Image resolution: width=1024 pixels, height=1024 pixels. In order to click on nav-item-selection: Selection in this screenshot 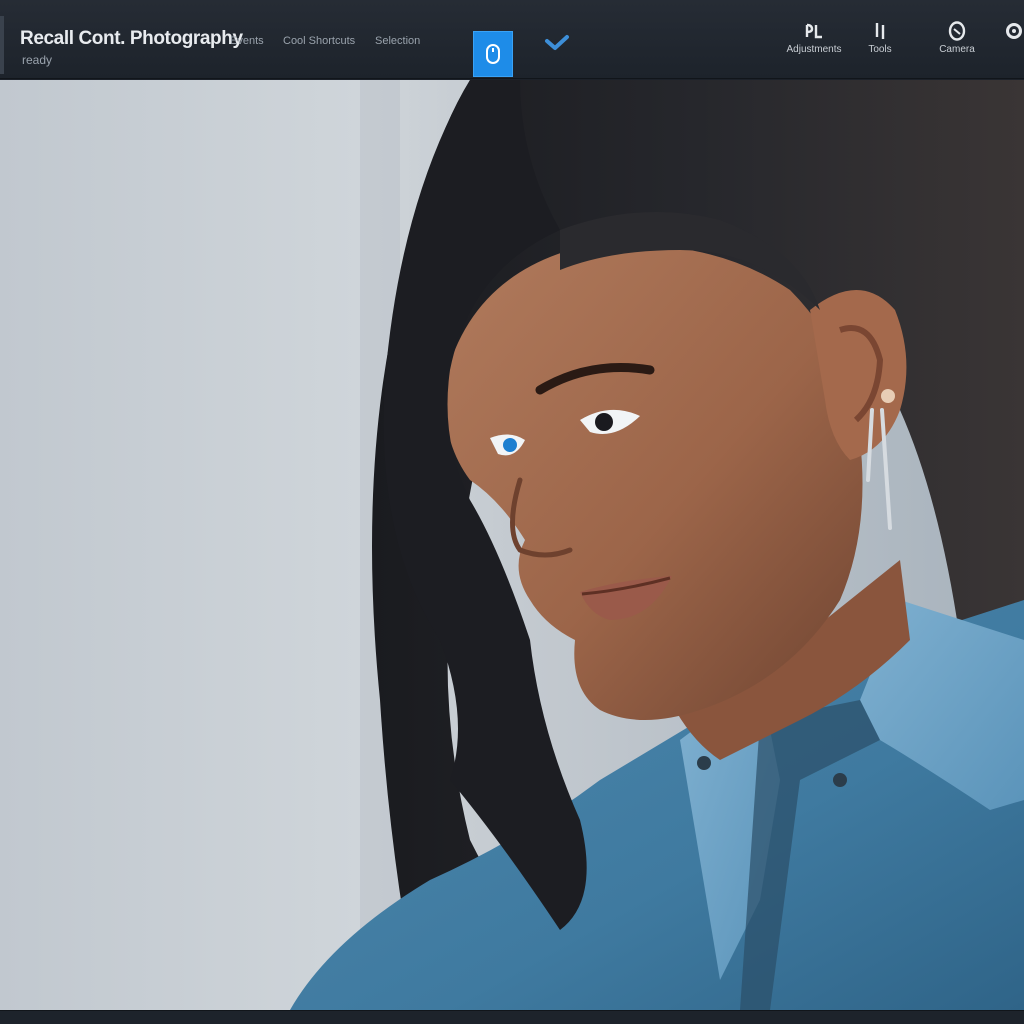, I will do `click(397, 41)`.